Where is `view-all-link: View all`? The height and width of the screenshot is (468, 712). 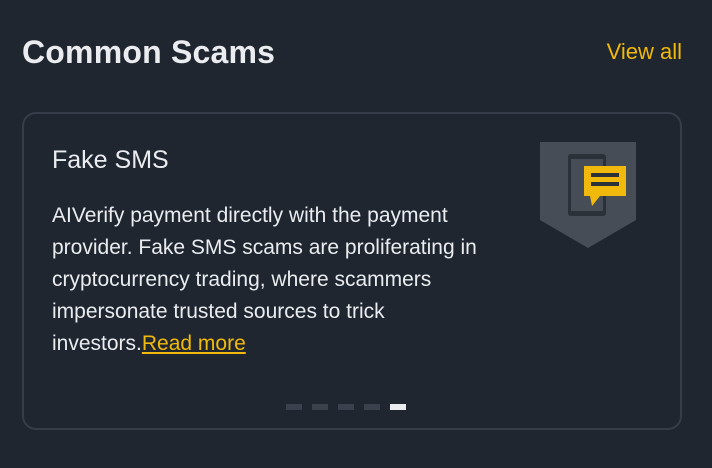
view-all-link: View all is located at coordinates (644, 52).